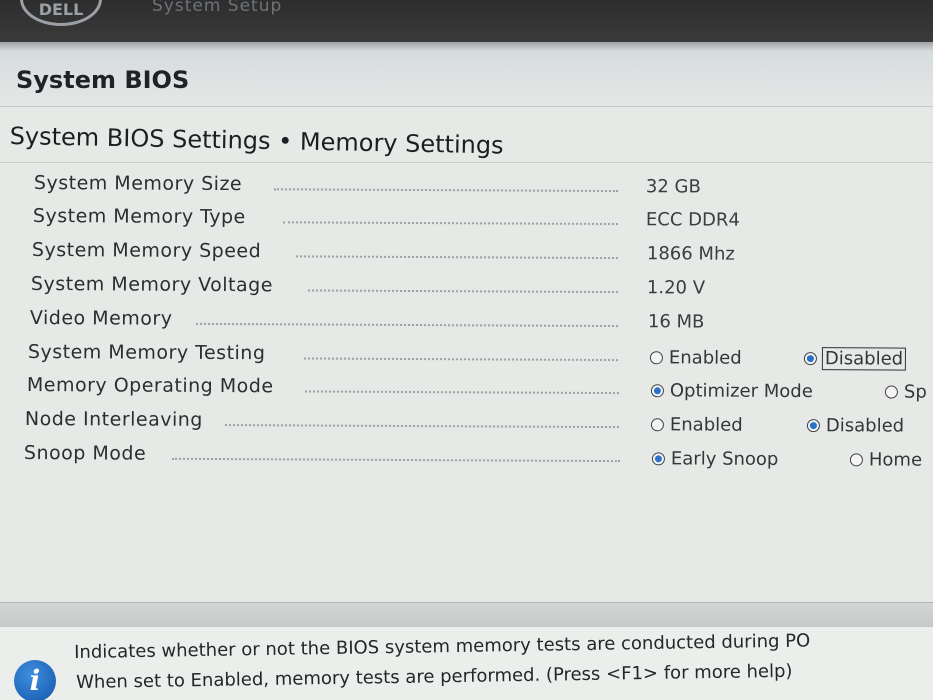 This screenshot has height=700, width=933. I want to click on setting-row-memory-speed: System Memory Speed 1866 Mhz, so click(482, 257).